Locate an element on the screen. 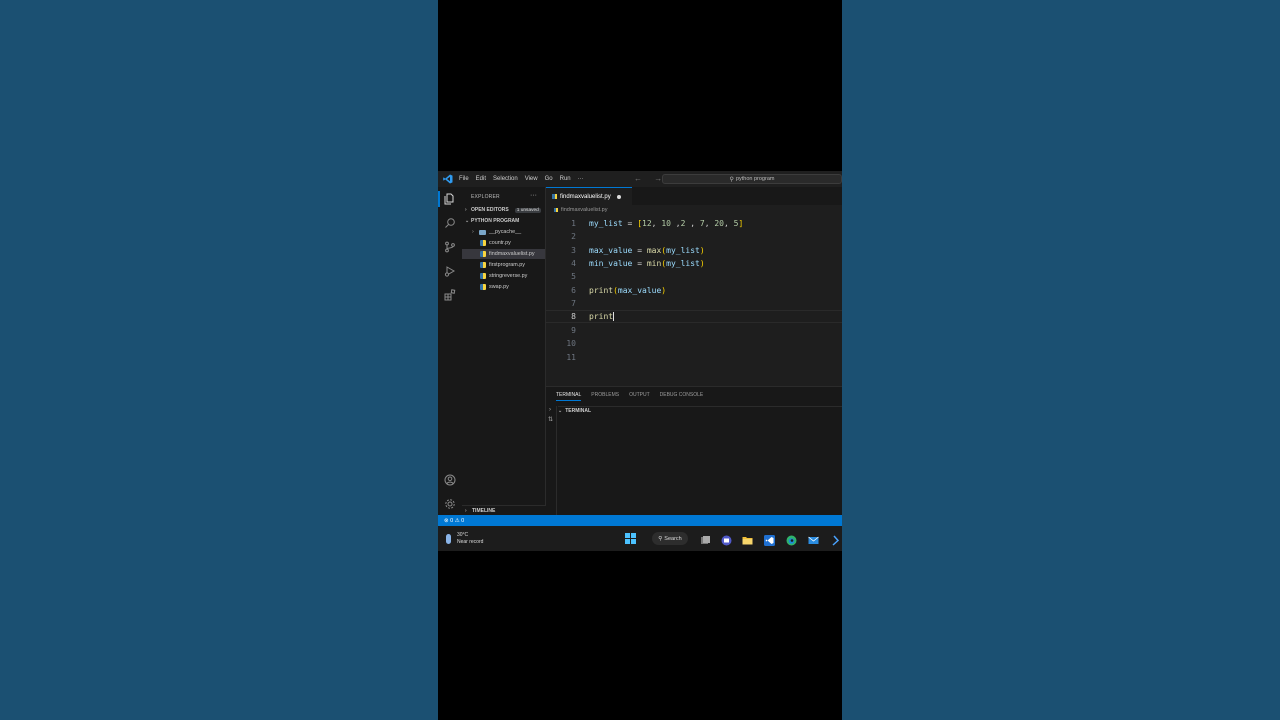 The height and width of the screenshot is (720, 1280). code-line: 2 is located at coordinates (694, 236).